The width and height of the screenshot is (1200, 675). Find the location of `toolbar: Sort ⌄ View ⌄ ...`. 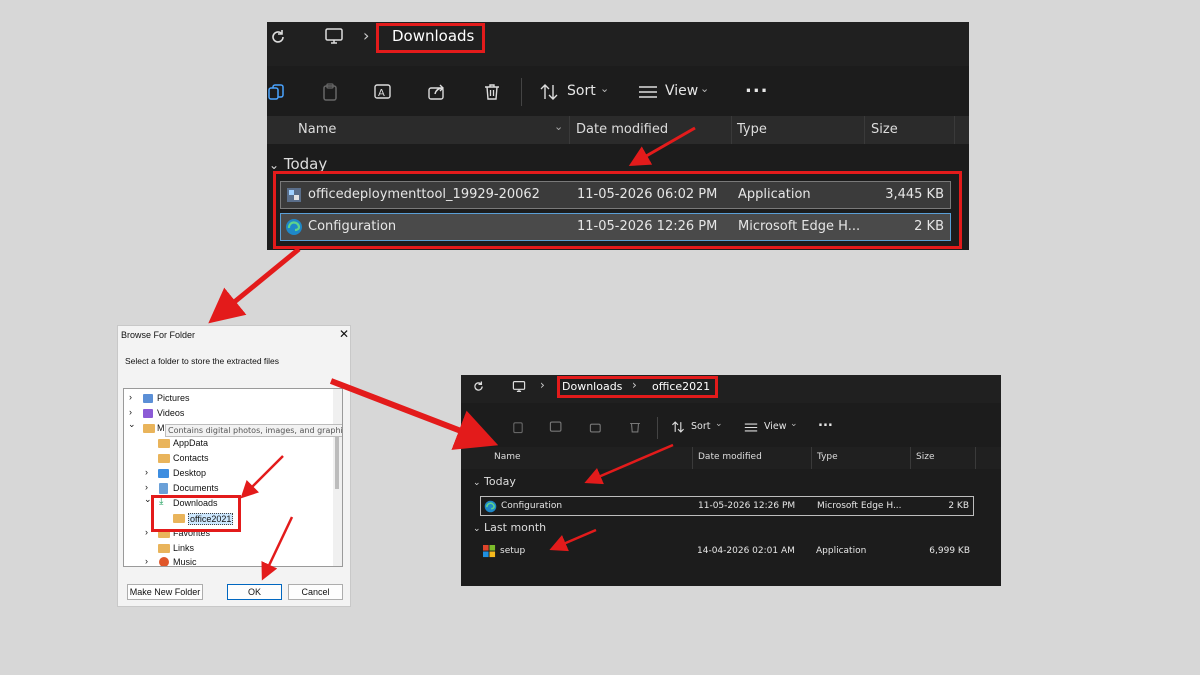

toolbar: Sort ⌄ View ⌄ ... is located at coordinates (731, 428).